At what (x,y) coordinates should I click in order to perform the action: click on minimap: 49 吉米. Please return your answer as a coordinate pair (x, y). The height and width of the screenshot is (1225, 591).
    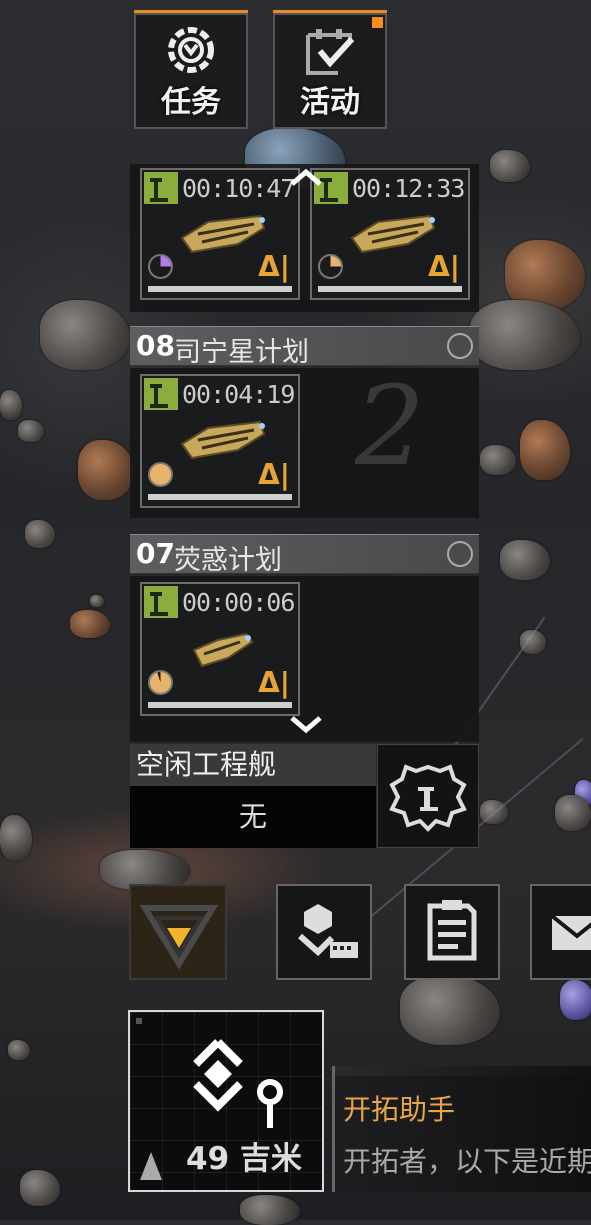
    Looking at the image, I should click on (226, 1101).